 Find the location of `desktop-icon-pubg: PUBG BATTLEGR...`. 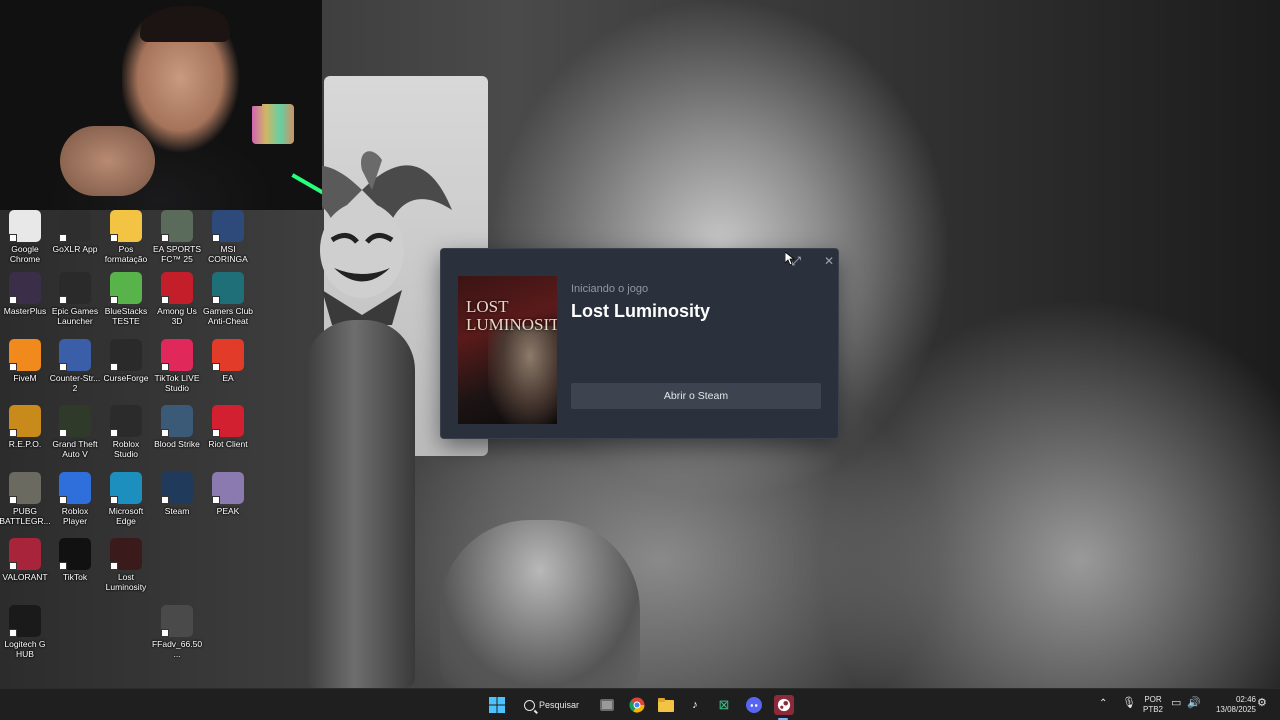

desktop-icon-pubg: PUBG BATTLEGR... is located at coordinates (25, 499).